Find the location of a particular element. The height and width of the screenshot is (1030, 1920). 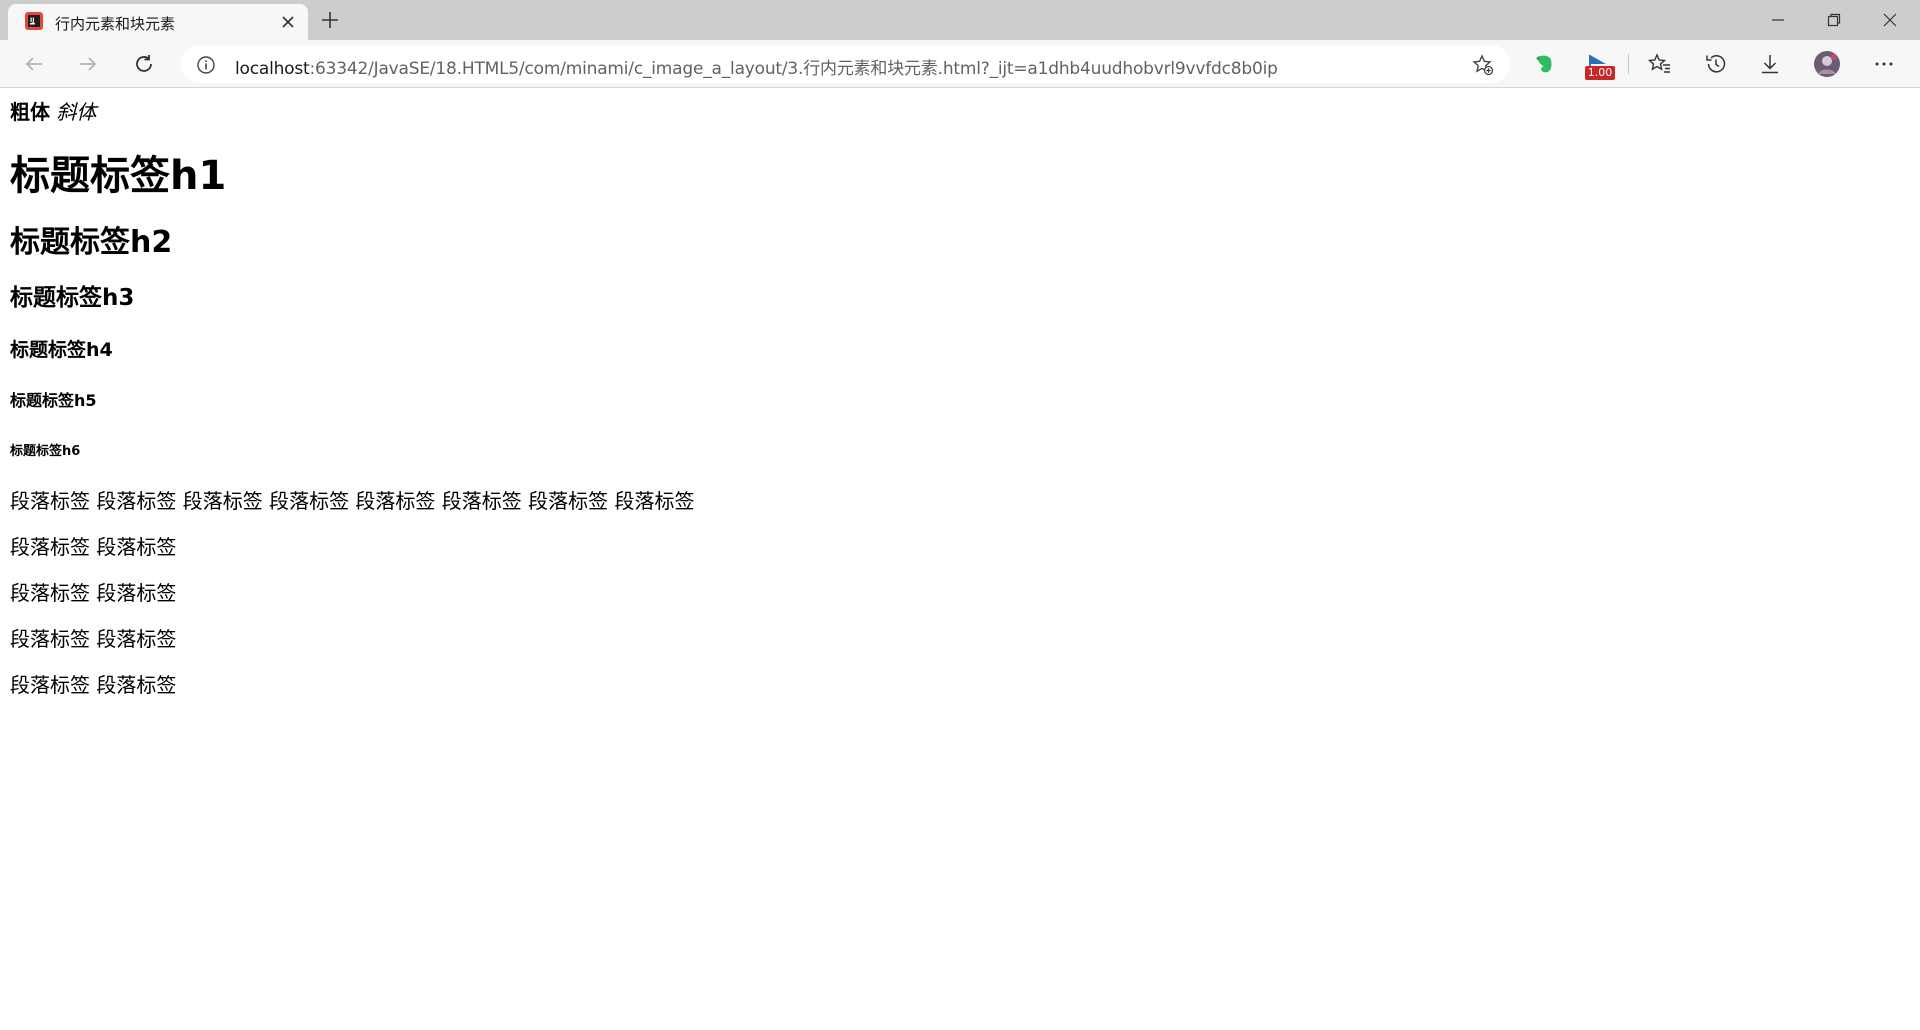

heading-h3: 标题标签h3 is located at coordinates (72, 298).